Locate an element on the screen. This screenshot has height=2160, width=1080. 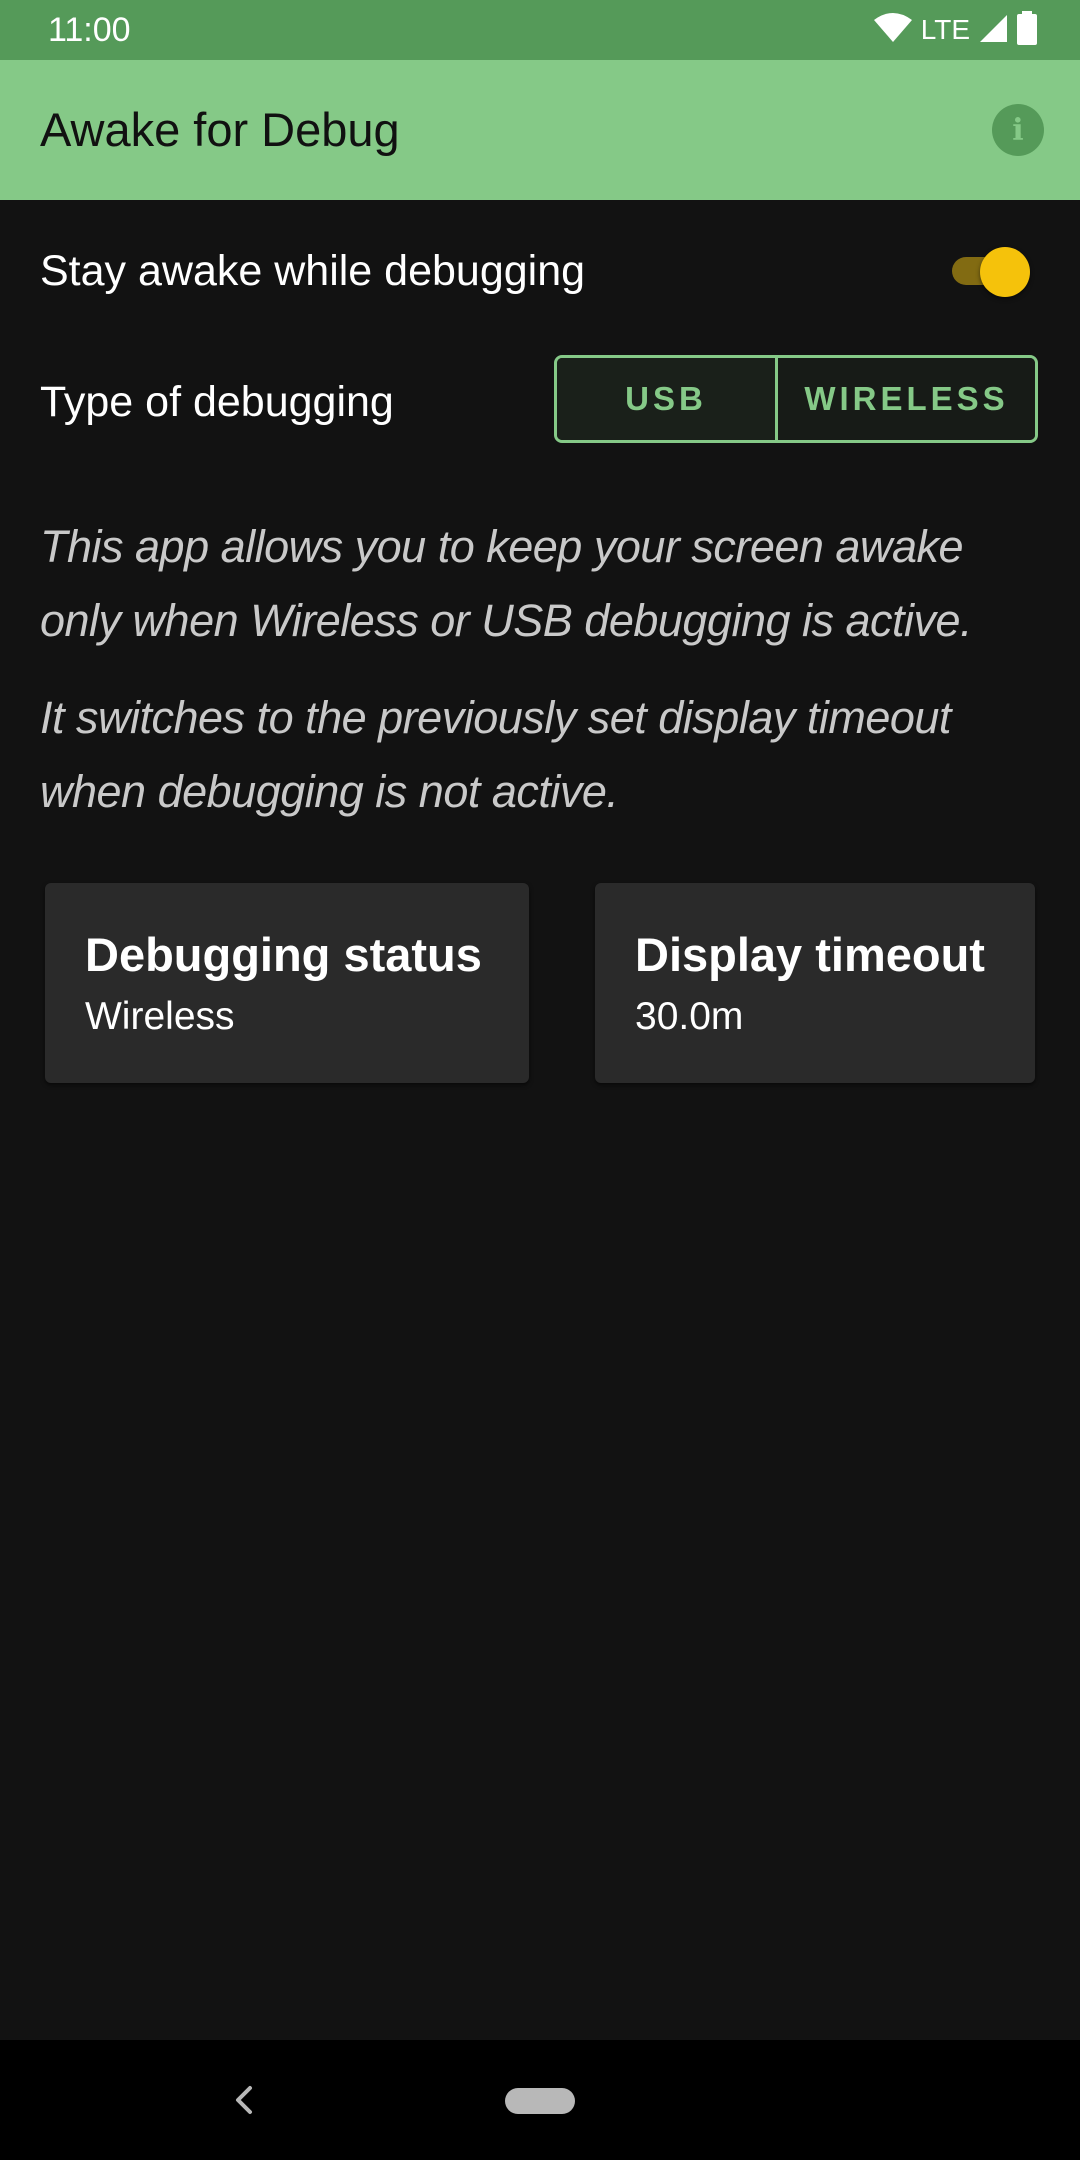
signal-icon is located at coordinates (993, 30).